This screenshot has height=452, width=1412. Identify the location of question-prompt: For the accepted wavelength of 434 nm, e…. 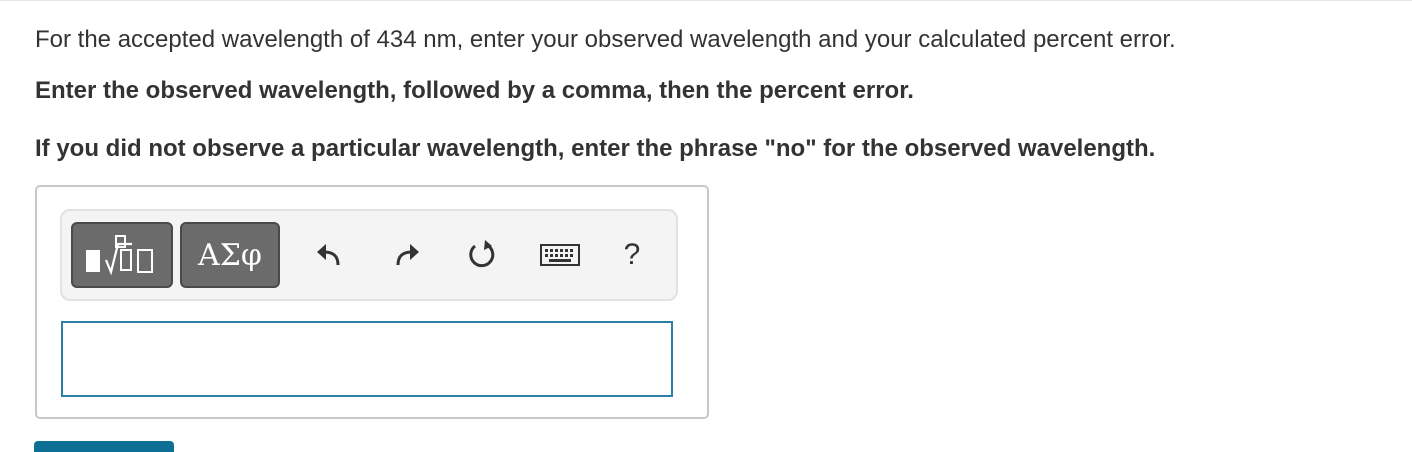
(605, 39).